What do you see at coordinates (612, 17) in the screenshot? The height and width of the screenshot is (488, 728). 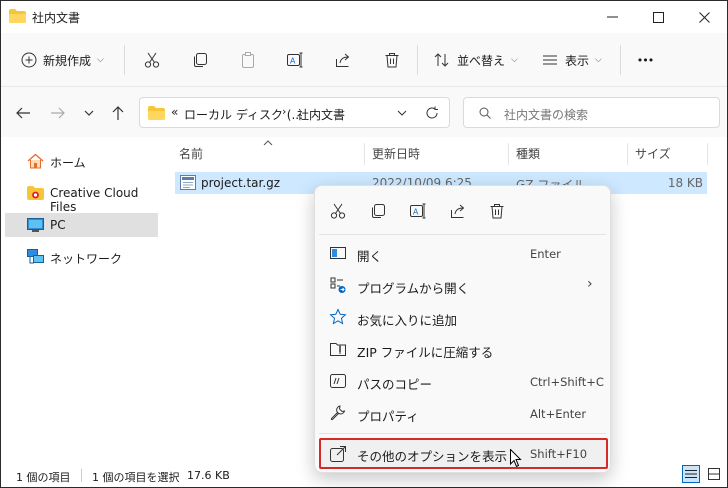 I see `minimize-button` at bounding box center [612, 17].